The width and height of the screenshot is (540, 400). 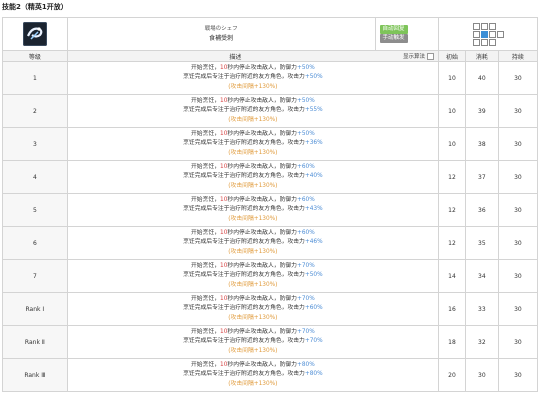 I want to click on desc-atk-value: +40%, so click(x=313, y=176).